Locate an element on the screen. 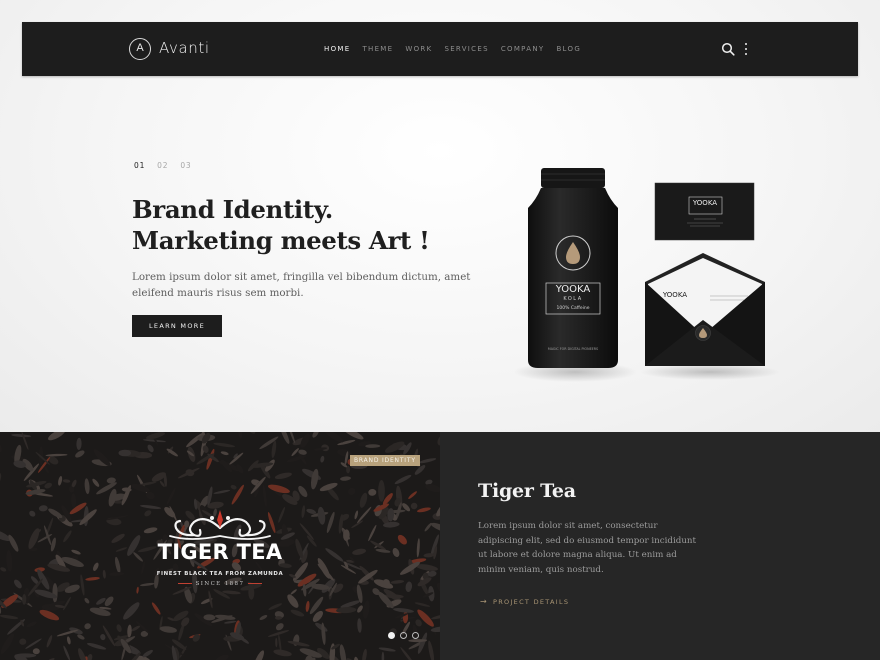  project-title: Tiger Tea is located at coordinates (527, 491).